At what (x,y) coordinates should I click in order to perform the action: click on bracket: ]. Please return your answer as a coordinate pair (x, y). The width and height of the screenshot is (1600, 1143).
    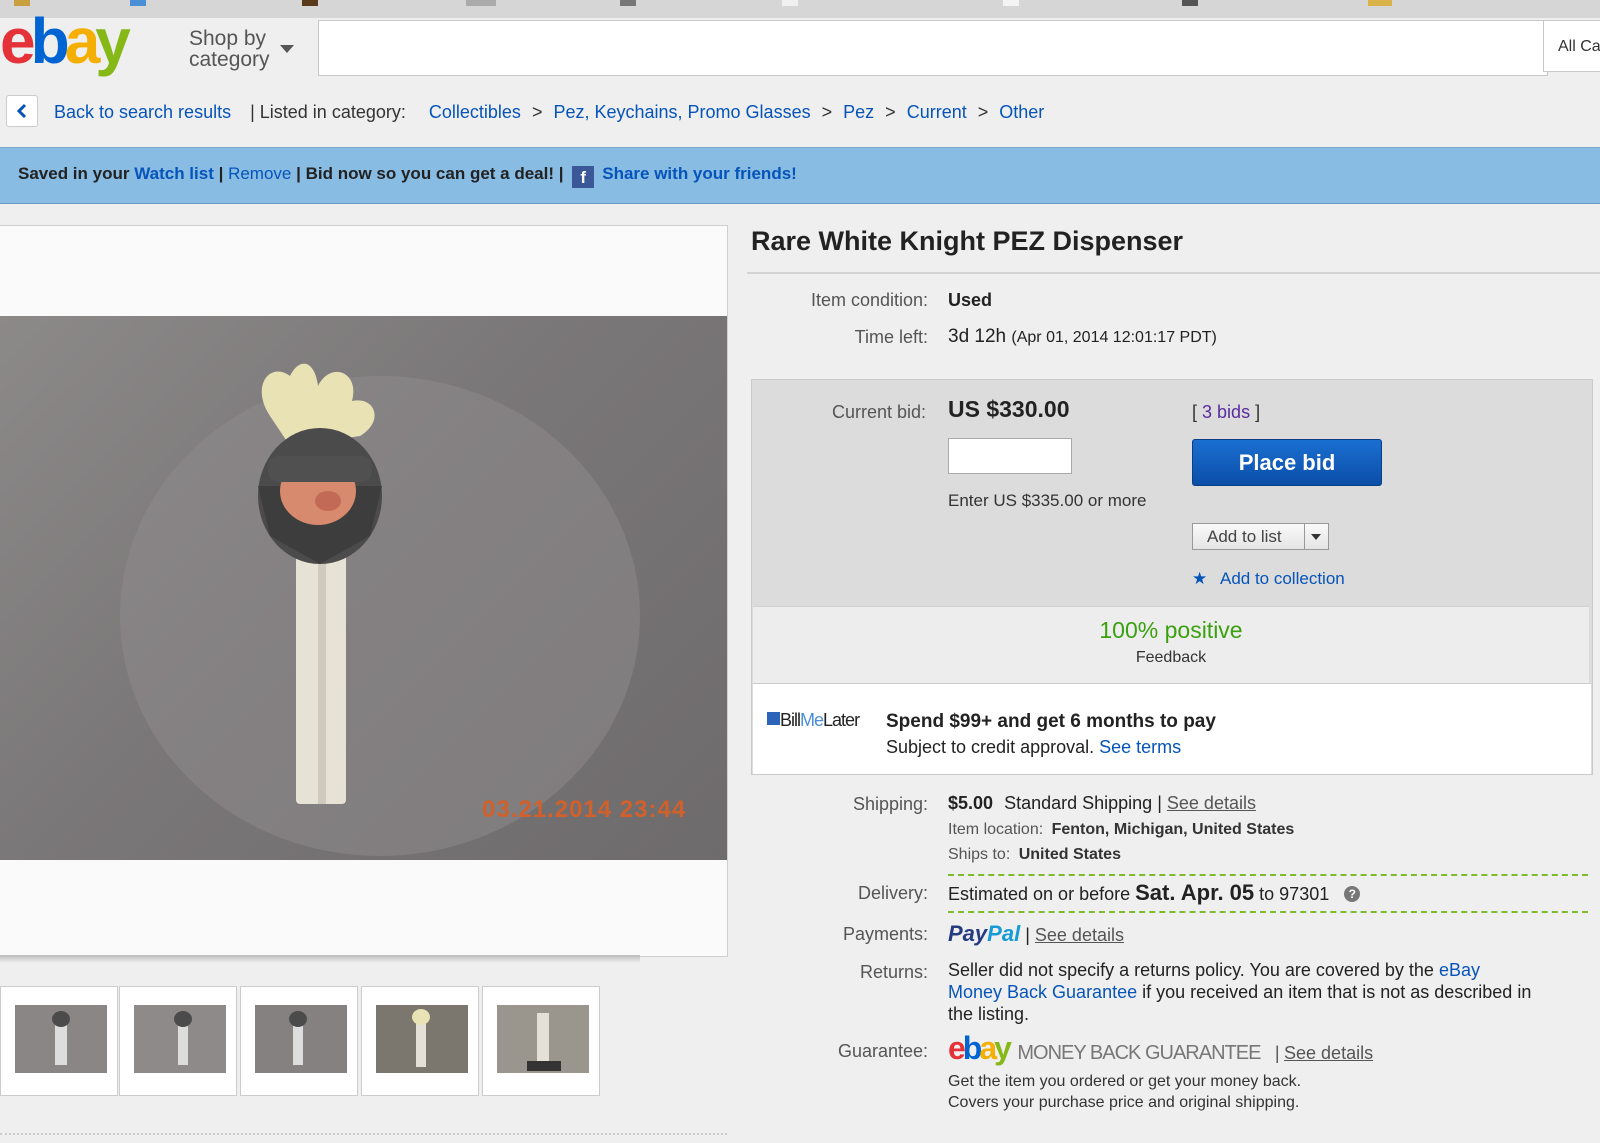
    Looking at the image, I should click on (1258, 412).